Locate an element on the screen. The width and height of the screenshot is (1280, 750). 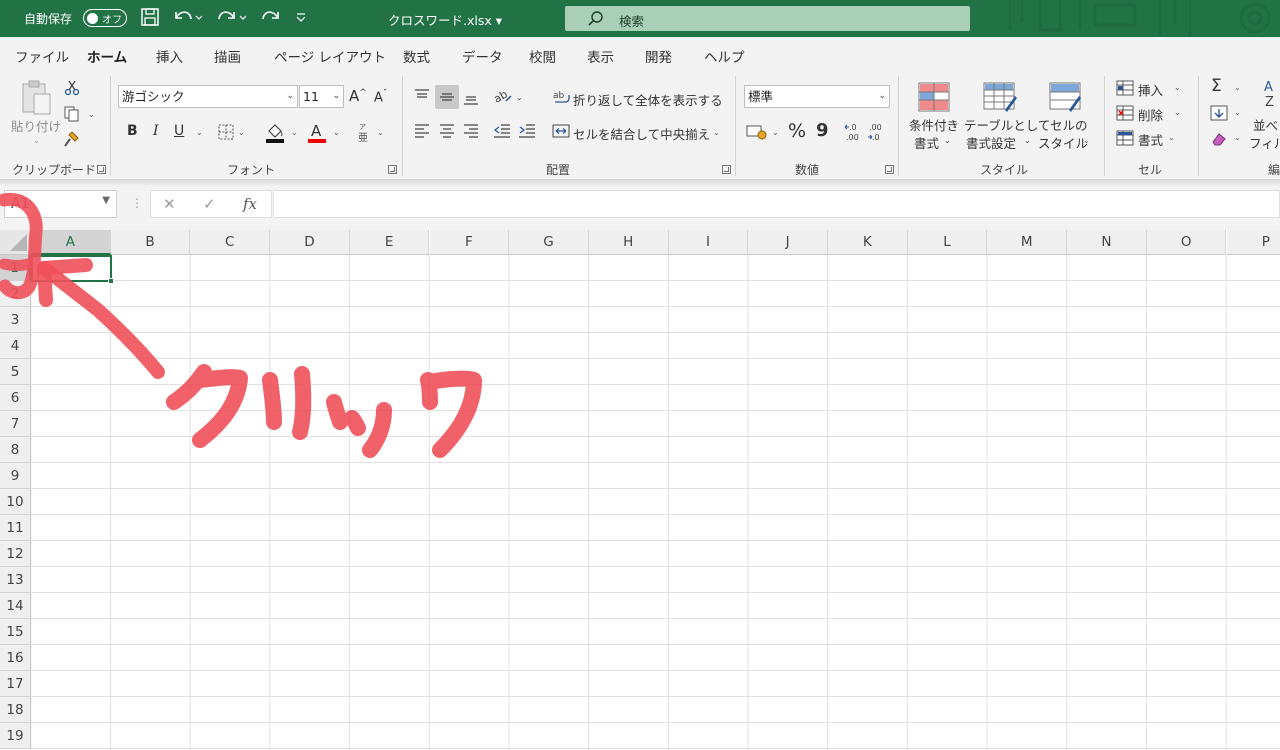
annotation-circle is located at coordinates (21, 246).